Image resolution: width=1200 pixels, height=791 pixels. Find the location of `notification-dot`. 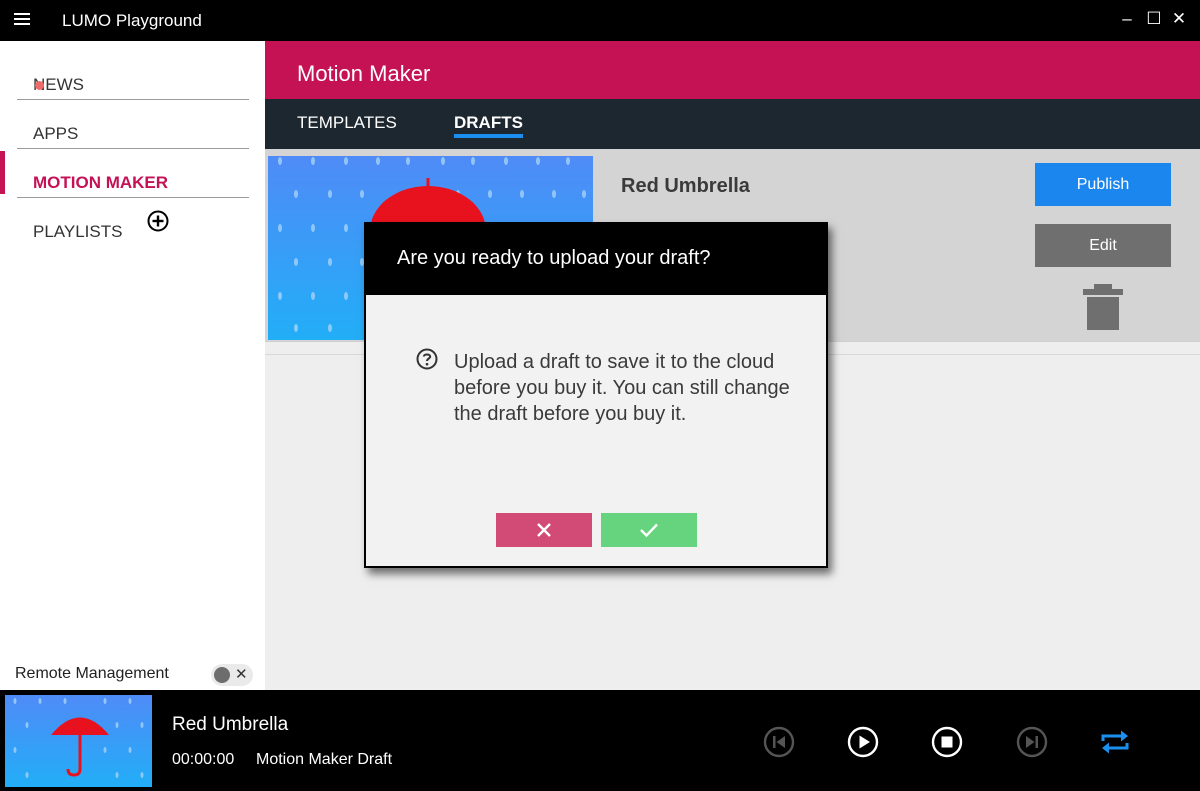

notification-dot is located at coordinates (39, 85).